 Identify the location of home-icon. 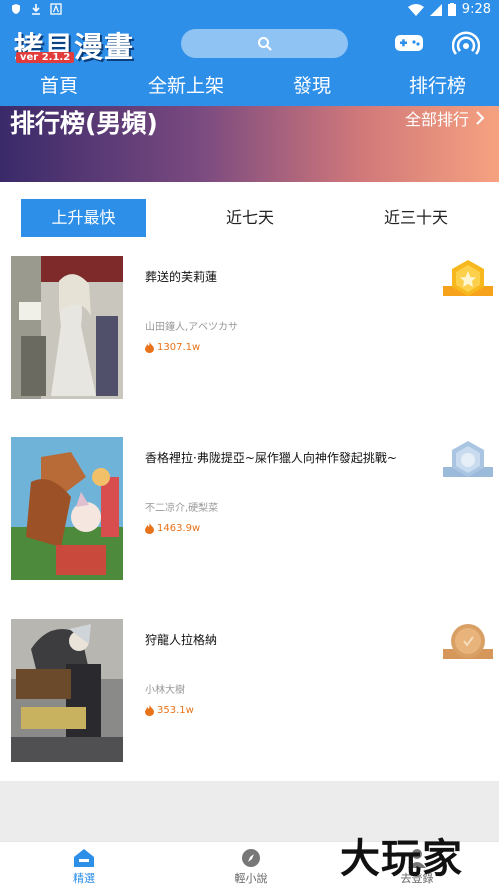
(84, 858).